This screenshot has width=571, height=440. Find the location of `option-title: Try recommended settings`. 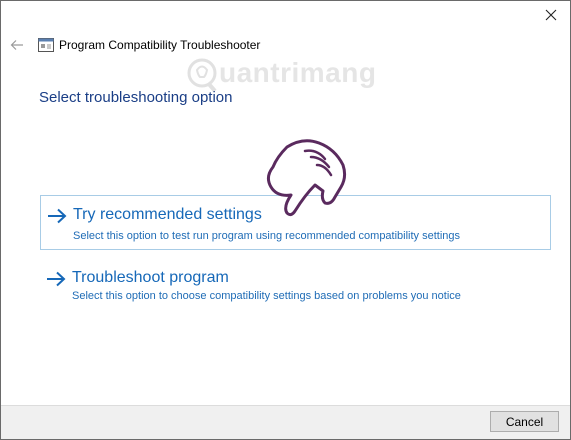

option-title: Try recommended settings is located at coordinates (167, 214).